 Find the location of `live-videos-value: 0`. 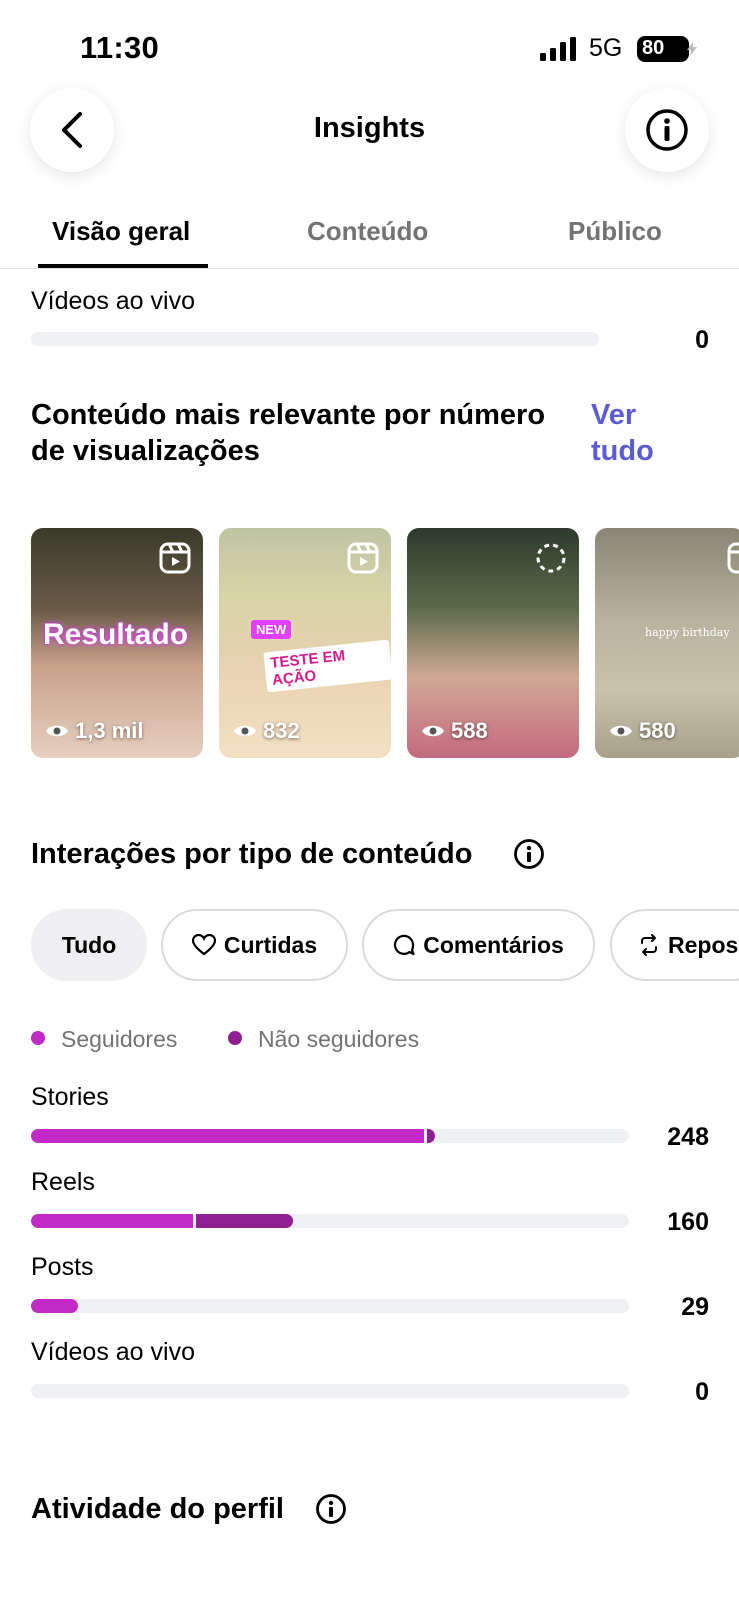

live-videos-value: 0 is located at coordinates (702, 340).